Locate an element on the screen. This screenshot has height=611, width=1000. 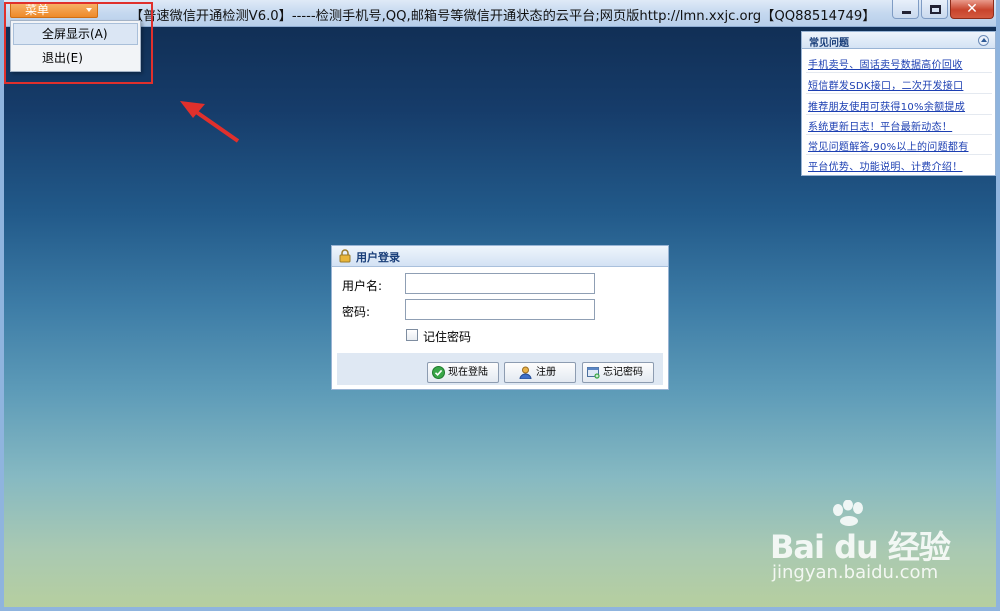
watermark-url: jingyan.baidu.com is located at coordinates (855, 572).